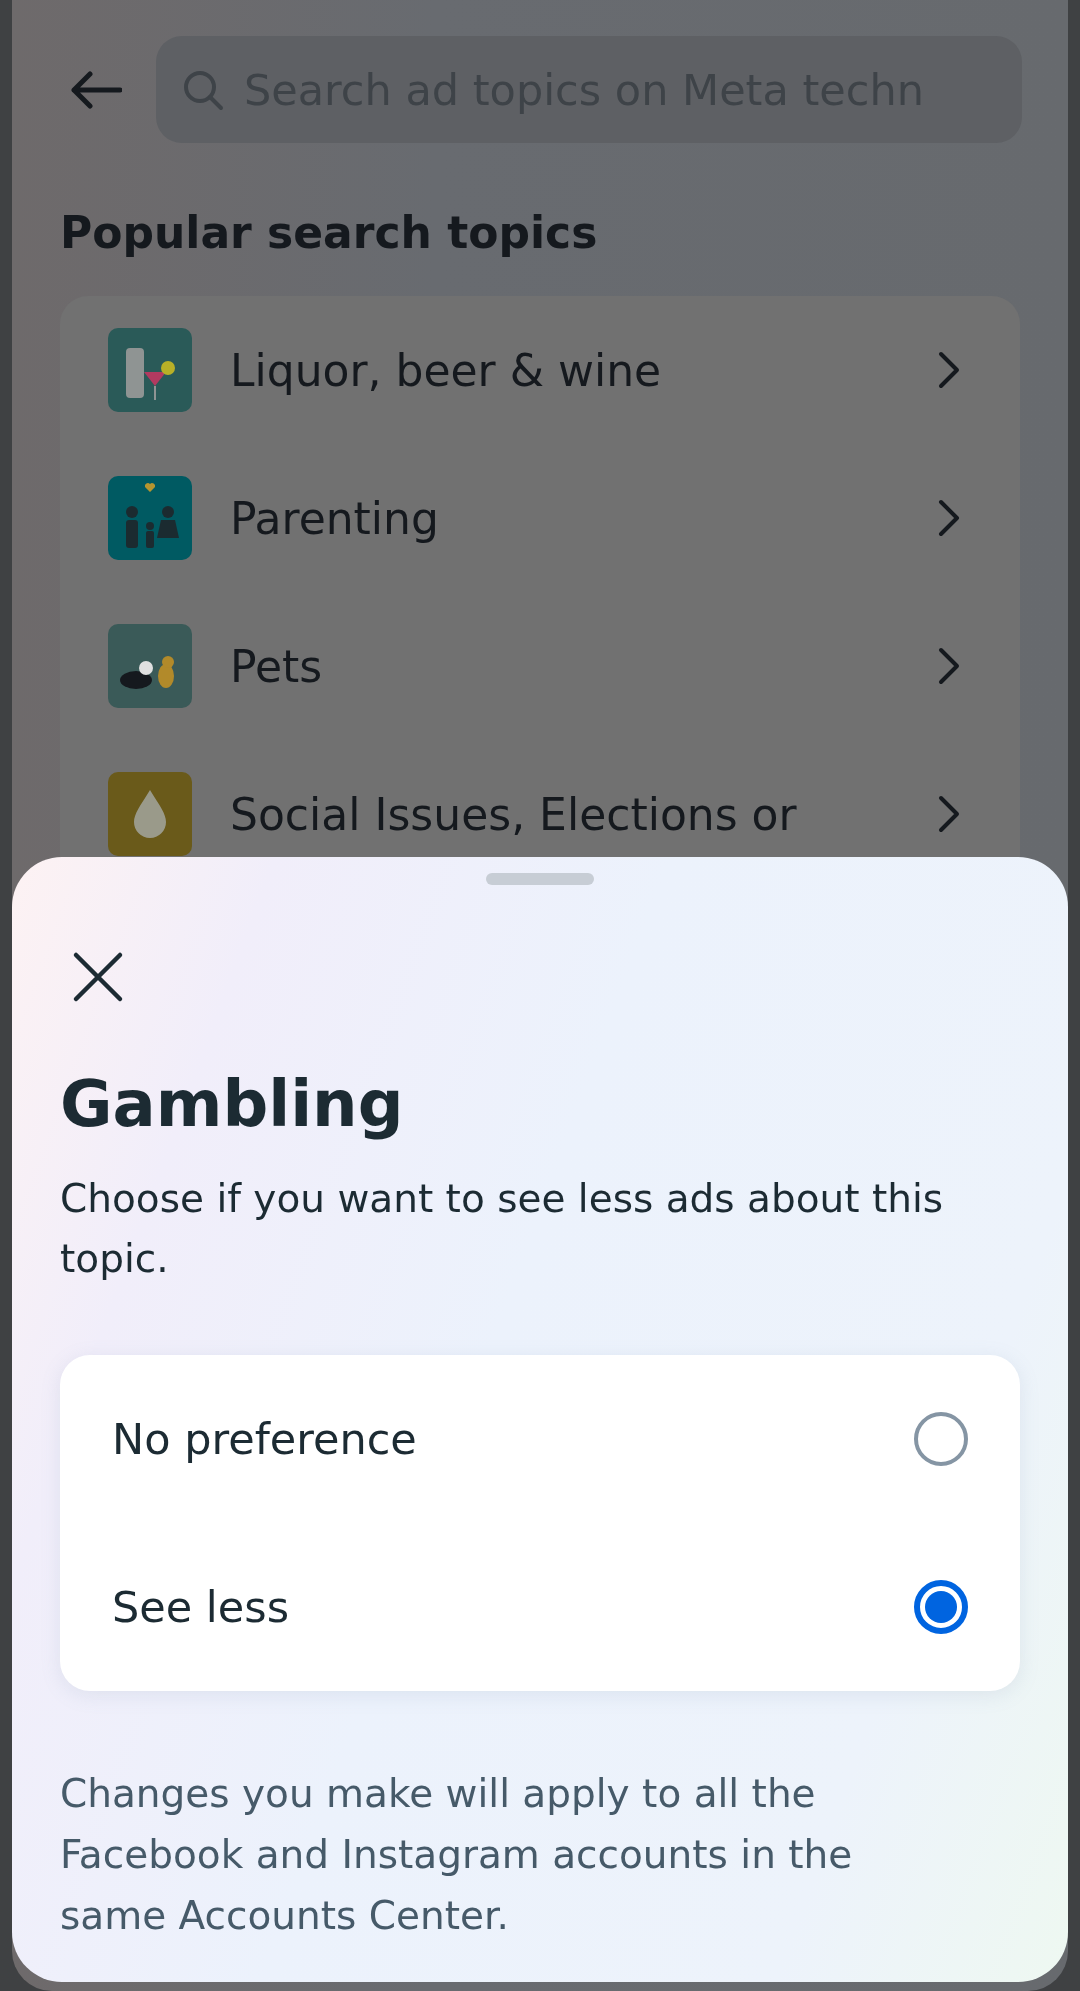  Describe the element at coordinates (514, 814) in the screenshot. I see `topic-label: Social Issues, Elections or` at that location.